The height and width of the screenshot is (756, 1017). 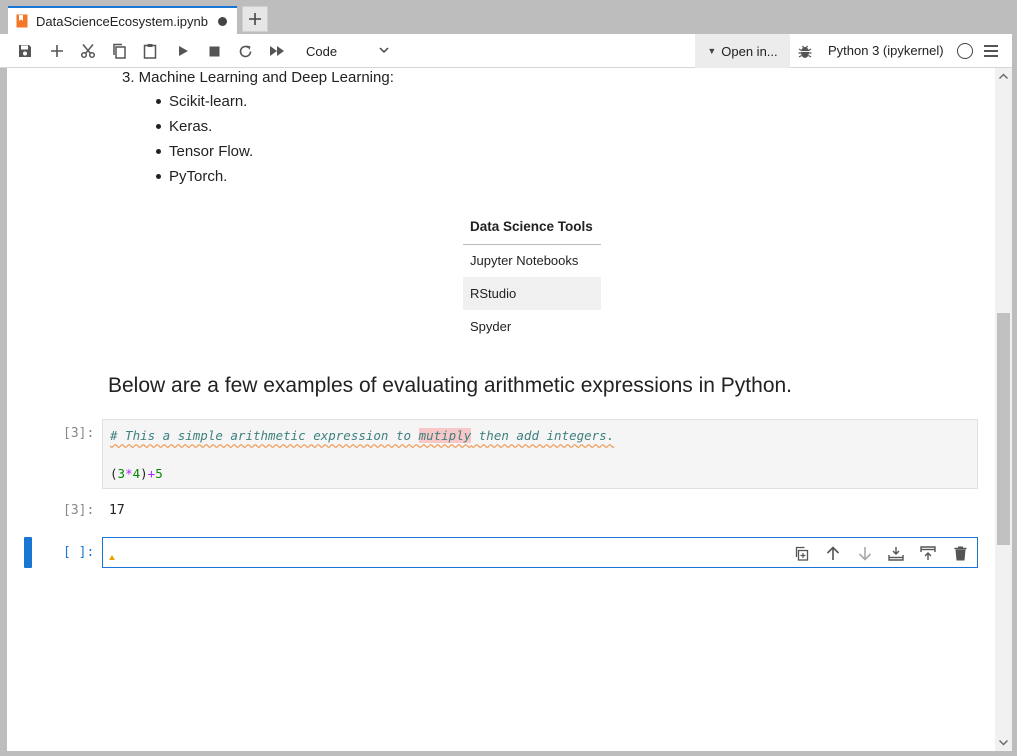 I want to click on active-code-cell-editor, so click(x=540, y=552).